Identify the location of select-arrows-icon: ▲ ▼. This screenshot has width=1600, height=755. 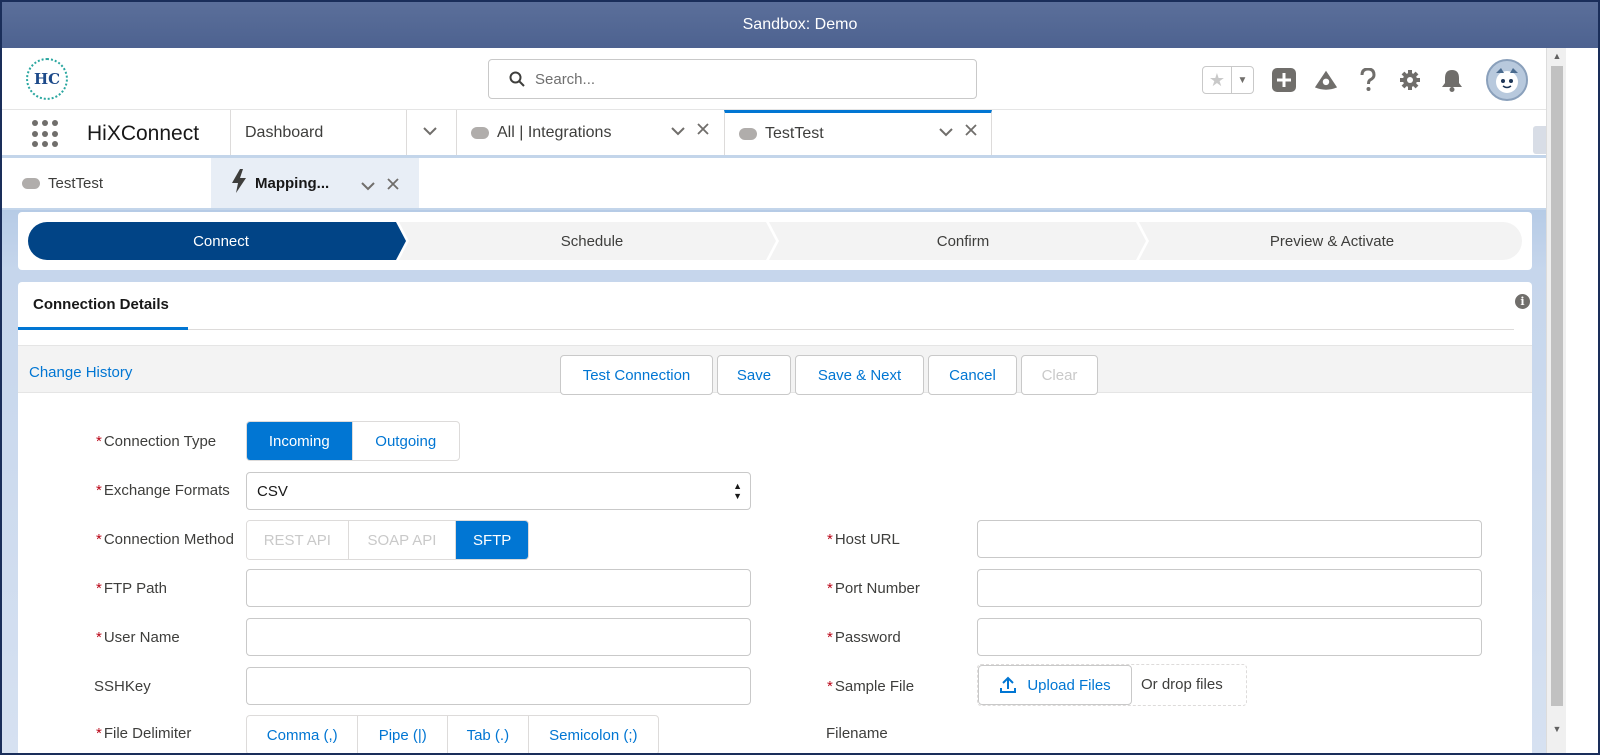
(737, 491).